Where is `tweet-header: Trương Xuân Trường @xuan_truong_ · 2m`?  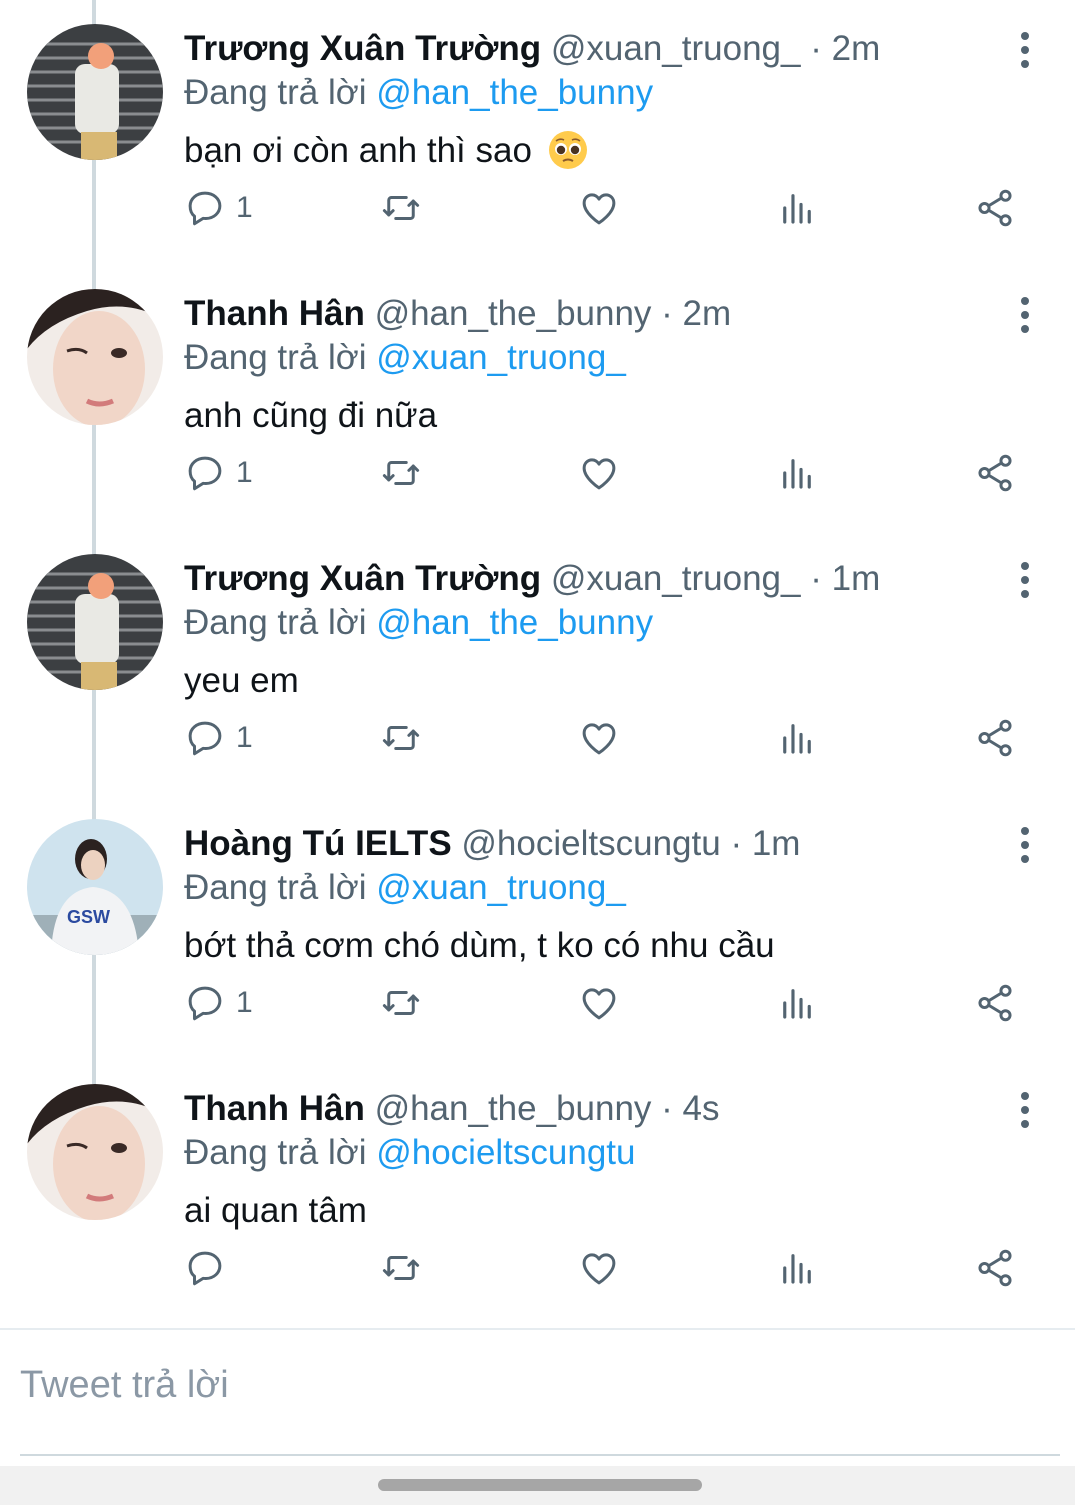
tweet-header: Trương Xuân Trường @xuan_truong_ · 2m is located at coordinates (532, 49).